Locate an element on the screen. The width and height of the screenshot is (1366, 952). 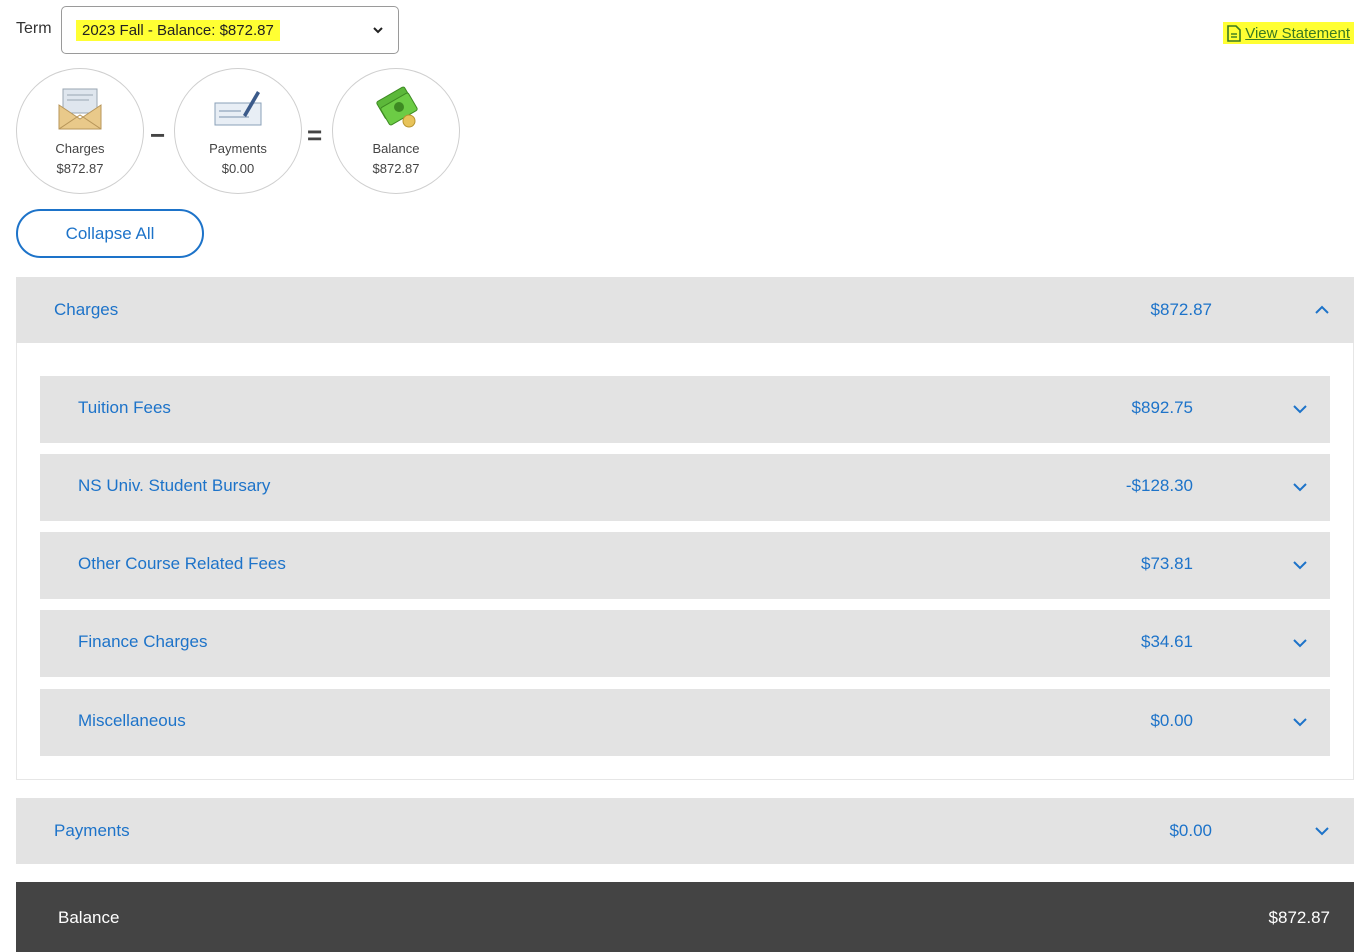
view-statement-link: View Statement is located at coordinates (1288, 33).